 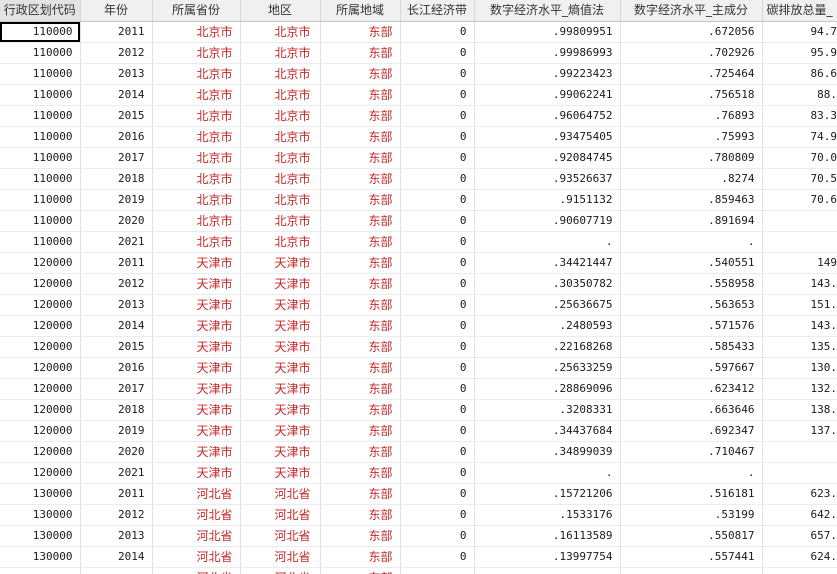 I want to click on cell-year: 2013, so click(x=116, y=305).